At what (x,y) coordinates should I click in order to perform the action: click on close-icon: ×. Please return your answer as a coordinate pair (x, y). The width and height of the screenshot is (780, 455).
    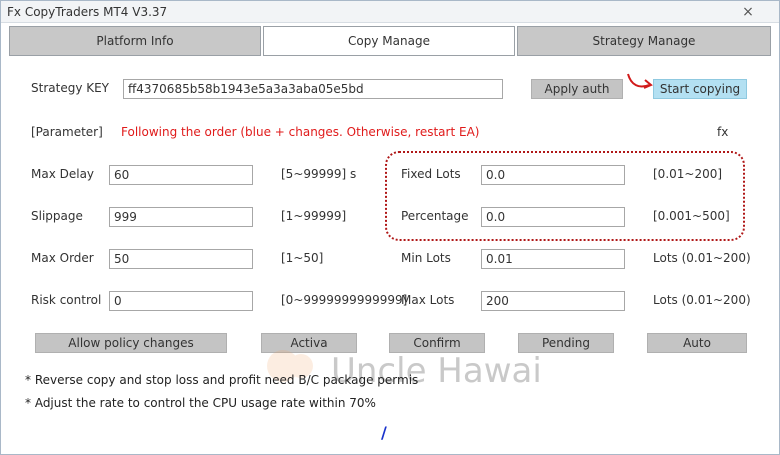
    Looking at the image, I should click on (748, 12).